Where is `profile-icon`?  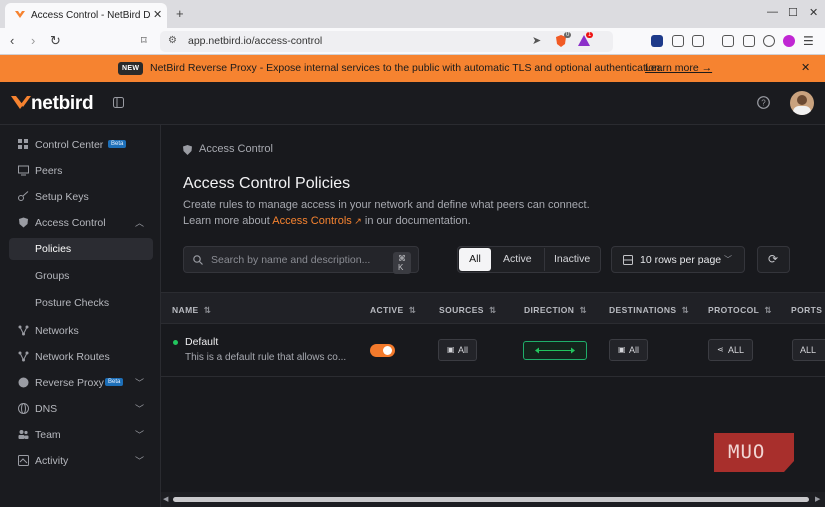 profile-icon is located at coordinates (789, 41).